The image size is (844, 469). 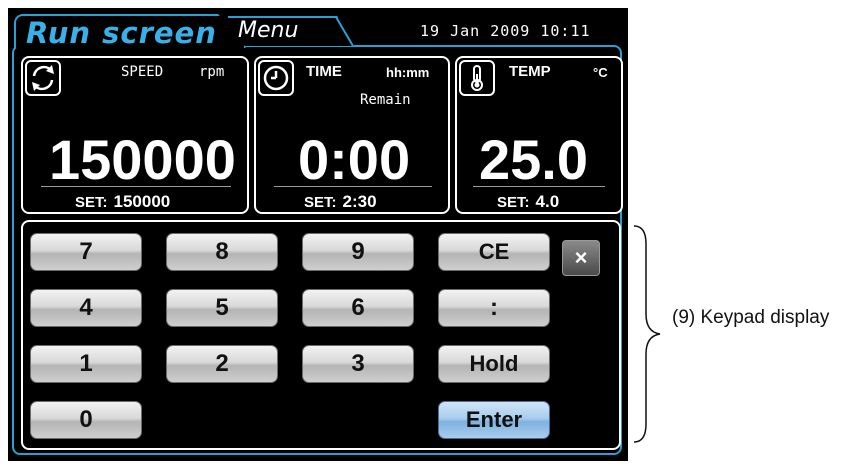 What do you see at coordinates (581, 258) in the screenshot?
I see `close-keypad-button: ×` at bounding box center [581, 258].